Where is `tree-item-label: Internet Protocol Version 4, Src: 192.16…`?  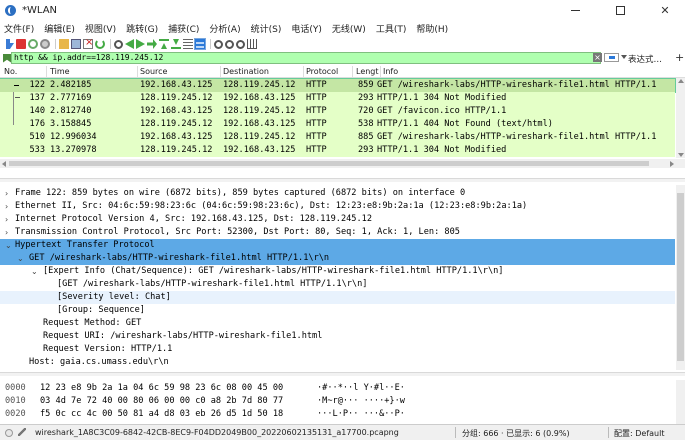 tree-item-label: Internet Protocol Version 4, Src: 192.16… is located at coordinates (193, 219).